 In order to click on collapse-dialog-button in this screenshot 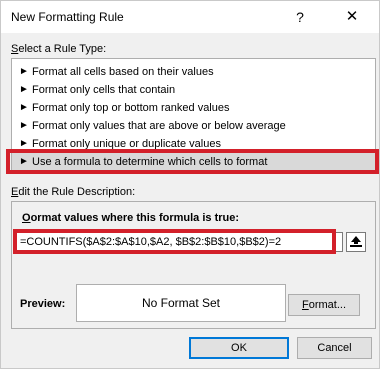, I will do `click(356, 242)`.